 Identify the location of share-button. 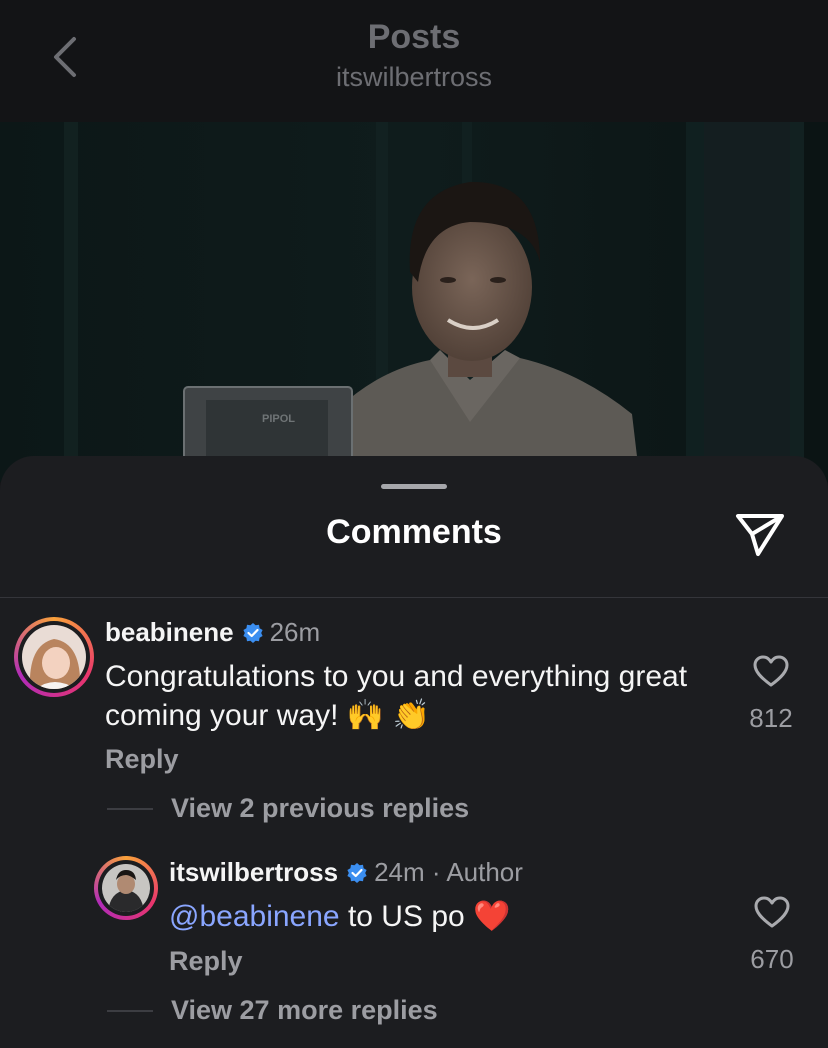
(760, 535).